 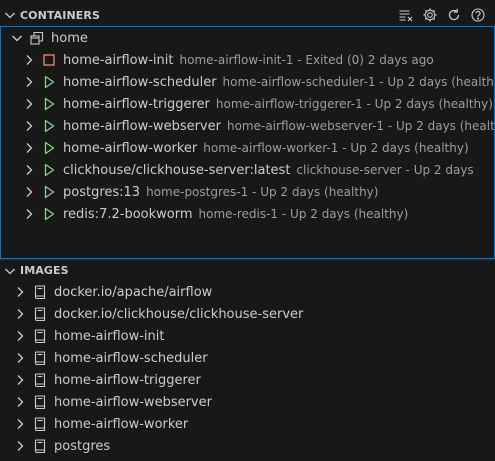 I want to click on image-name: home-airflow-scheduler, so click(x=131, y=358).